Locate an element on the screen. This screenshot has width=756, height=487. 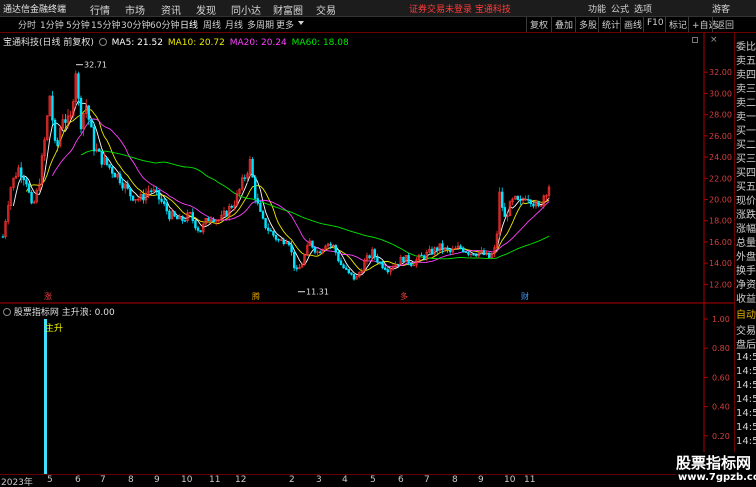
menu-market: 市场 is located at coordinates (135, 9).